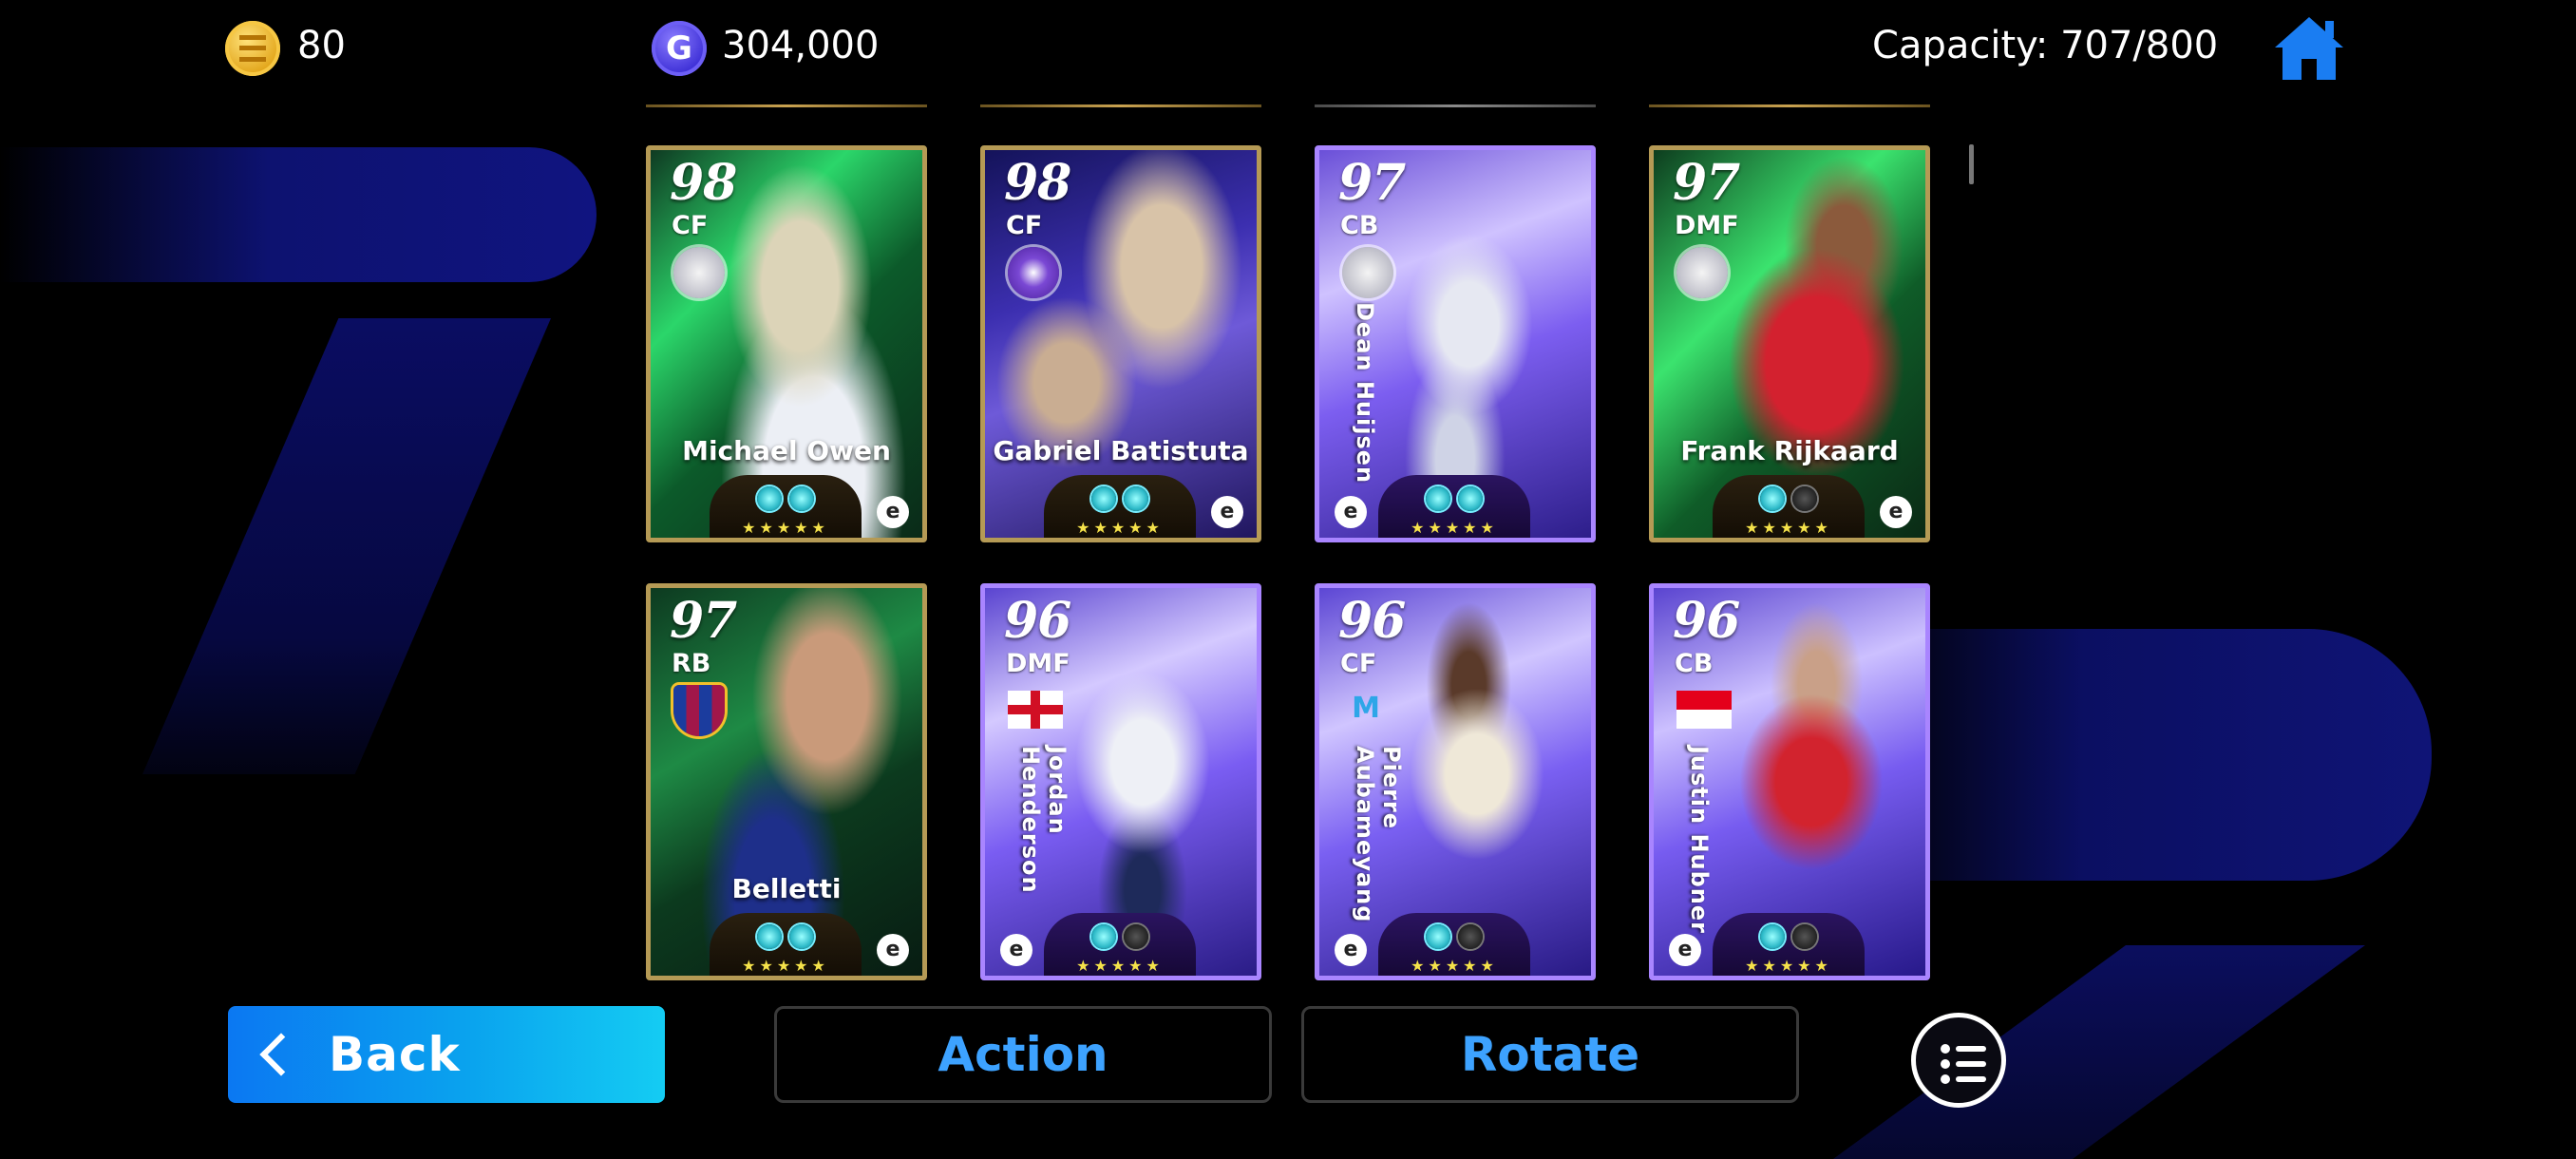  Describe the element at coordinates (1366, 708) in the screenshot. I see `club-crest-icon: M` at that location.